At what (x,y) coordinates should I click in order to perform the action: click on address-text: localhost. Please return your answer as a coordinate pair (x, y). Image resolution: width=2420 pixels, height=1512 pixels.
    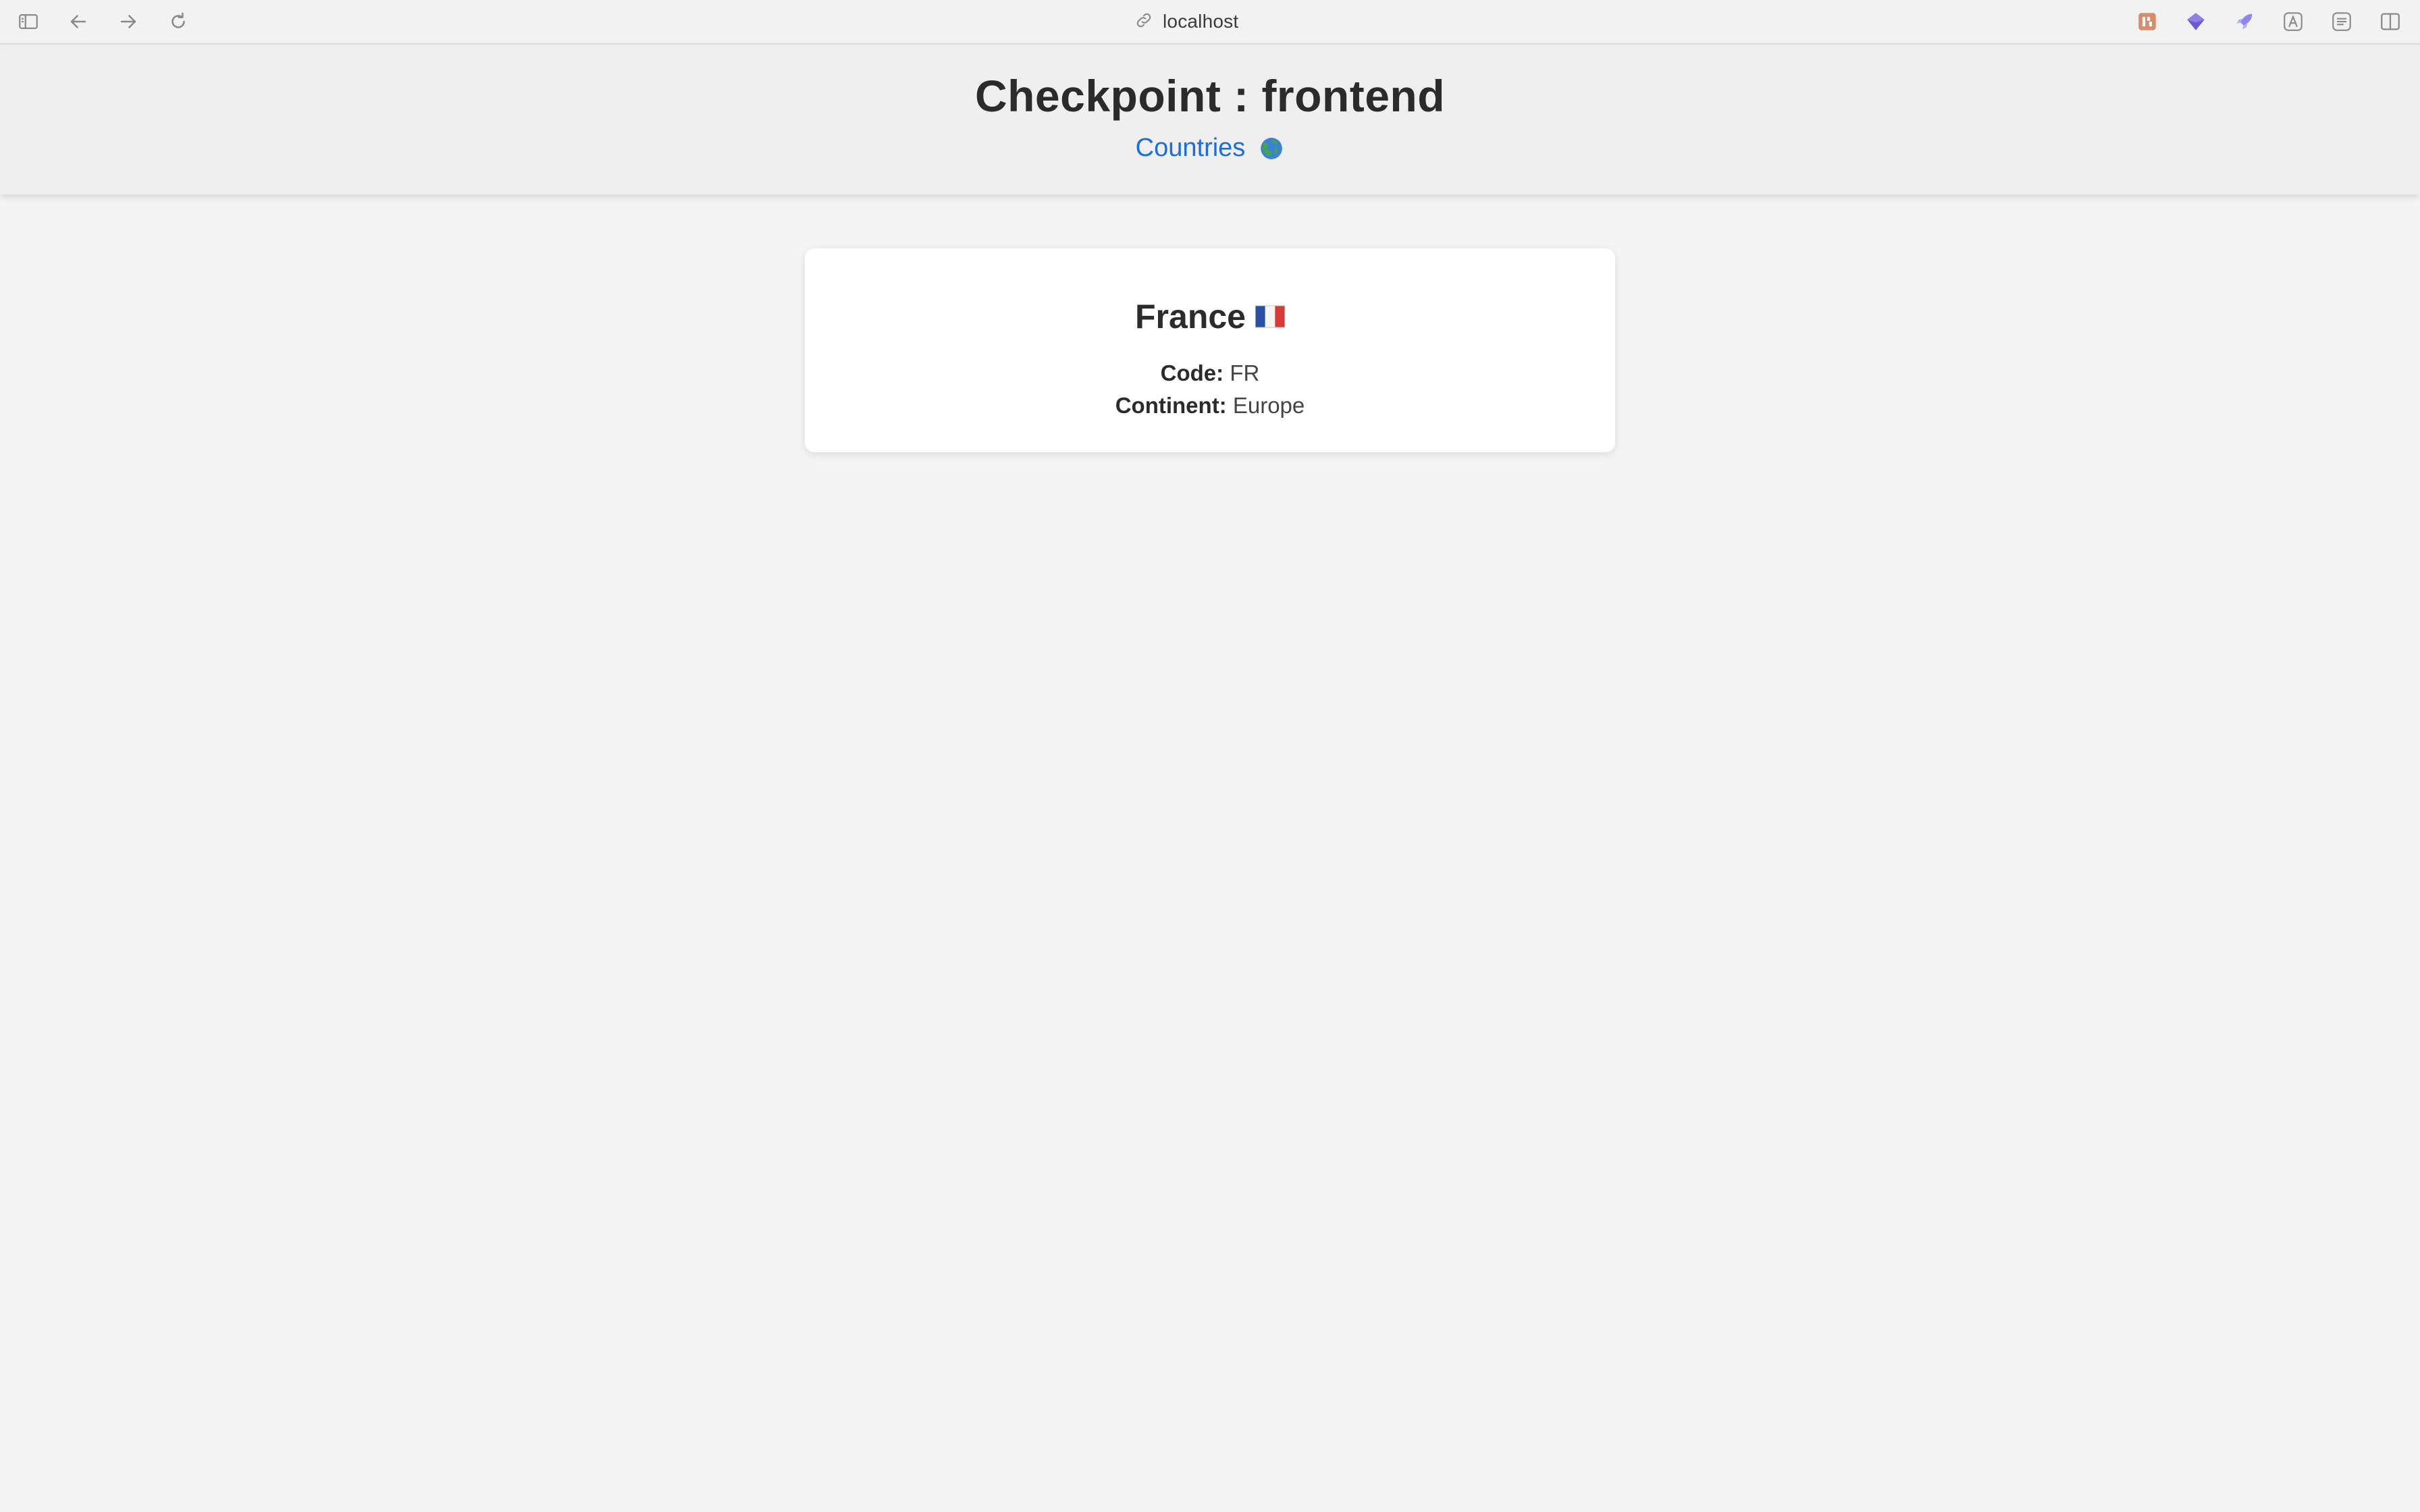
    Looking at the image, I should click on (1201, 21).